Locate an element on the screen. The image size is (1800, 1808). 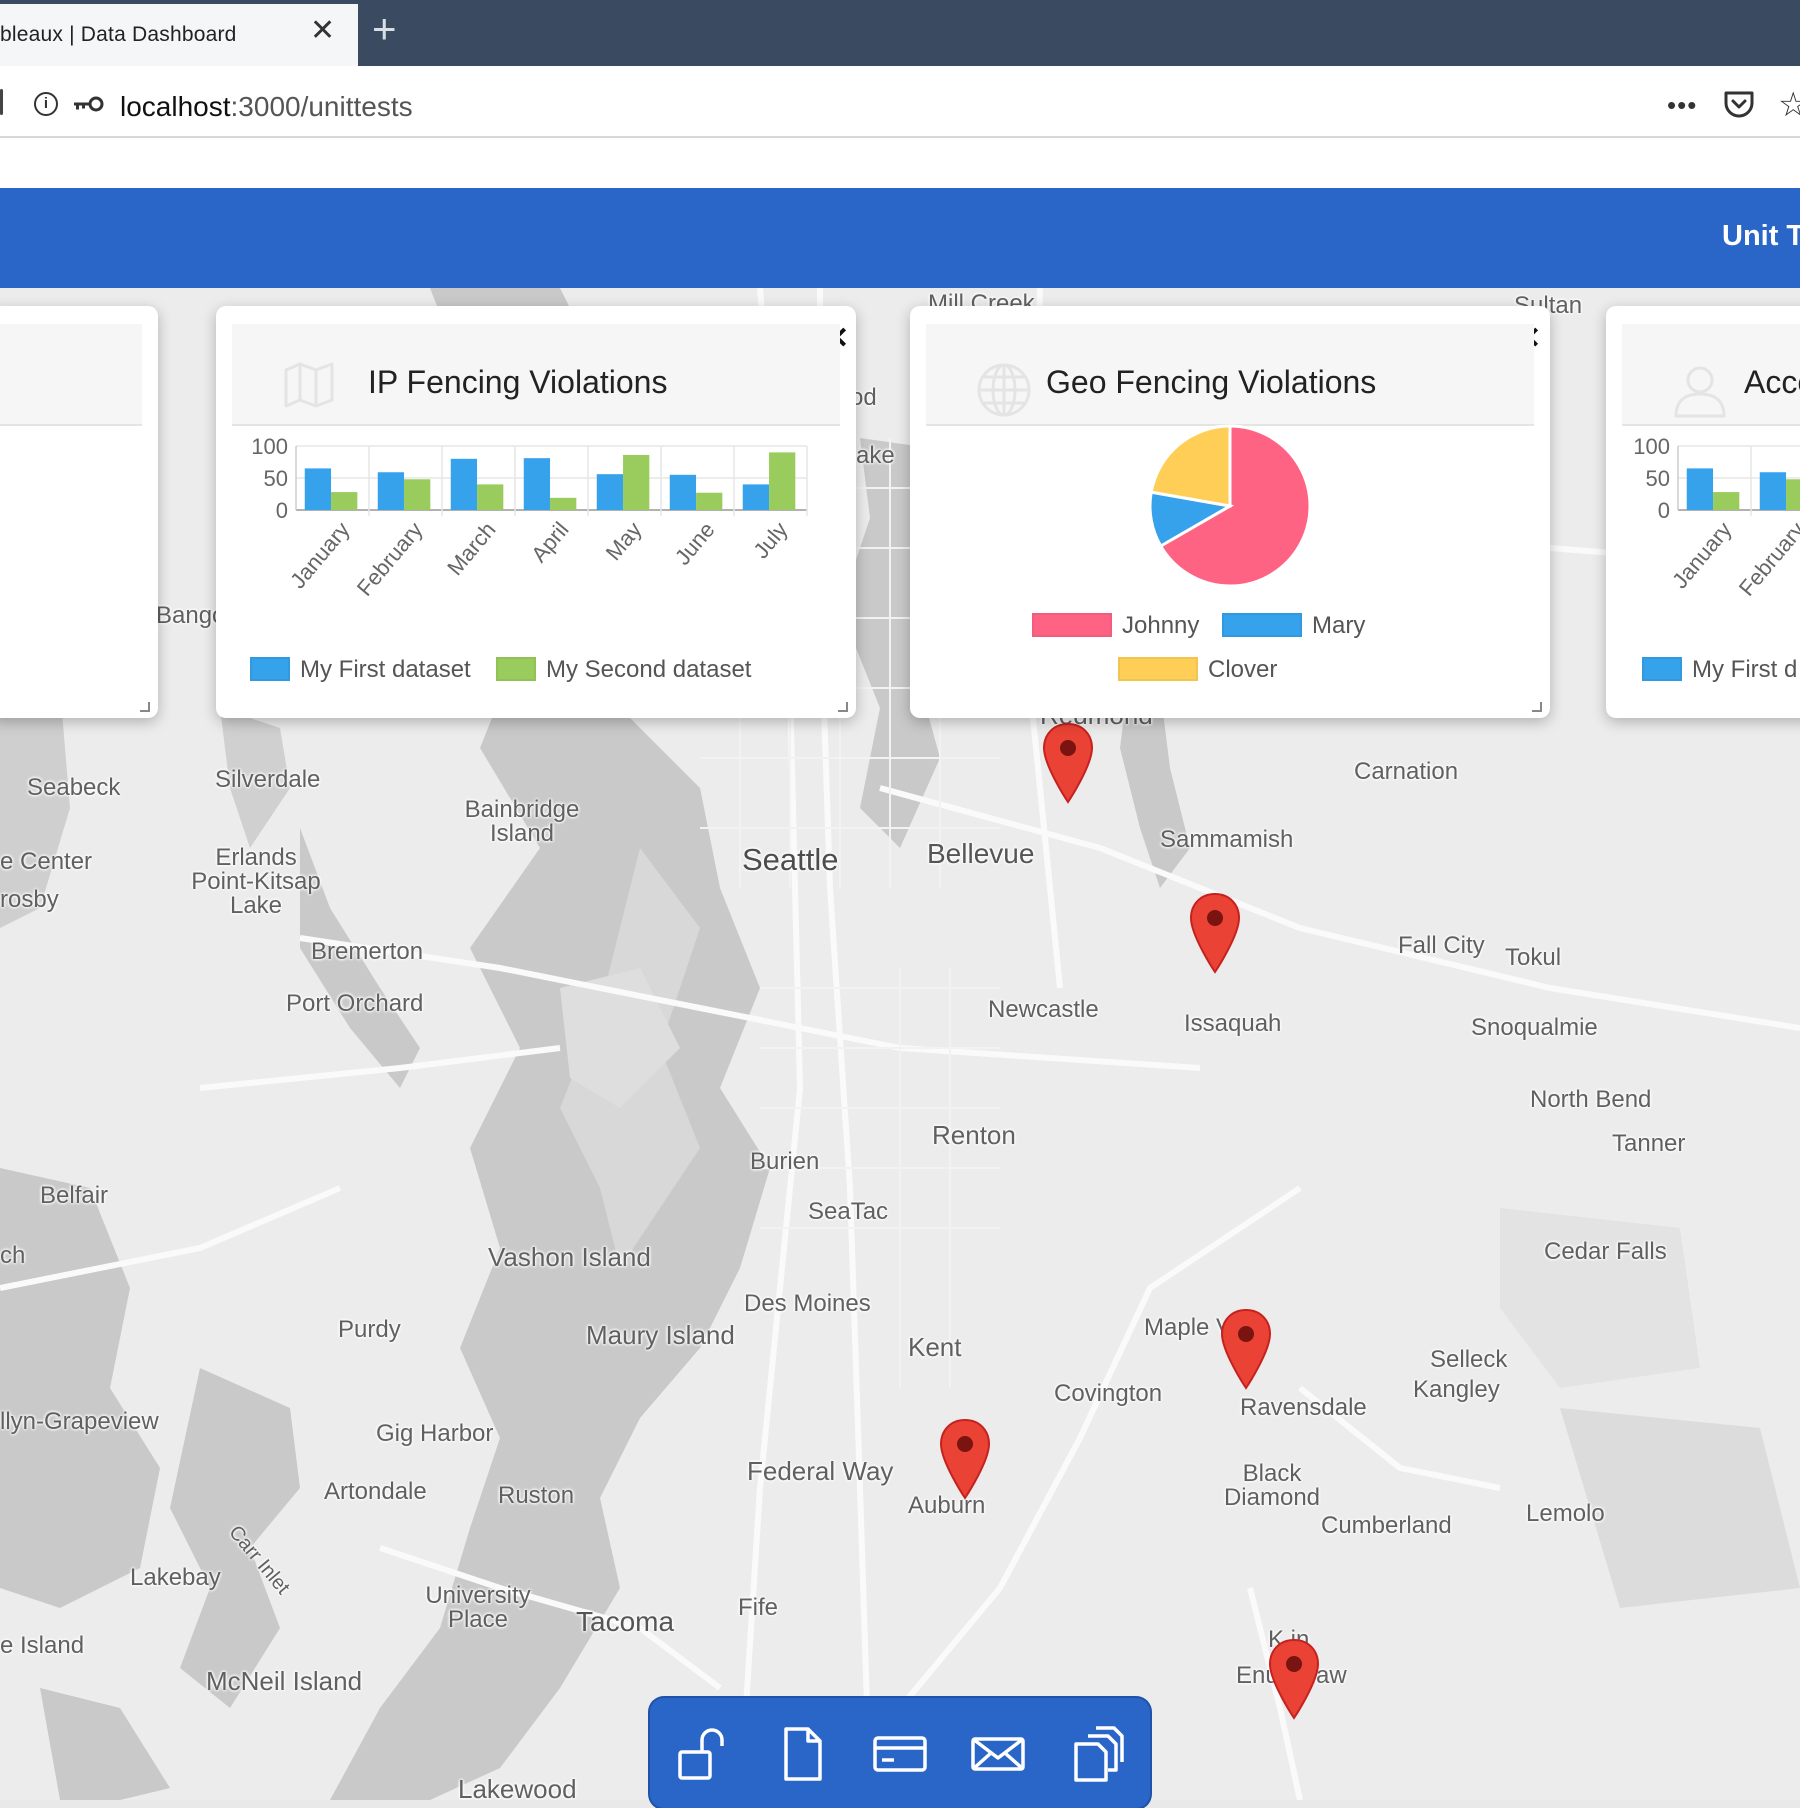
map-label-covington: Covington is located at coordinates (1108, 1393).